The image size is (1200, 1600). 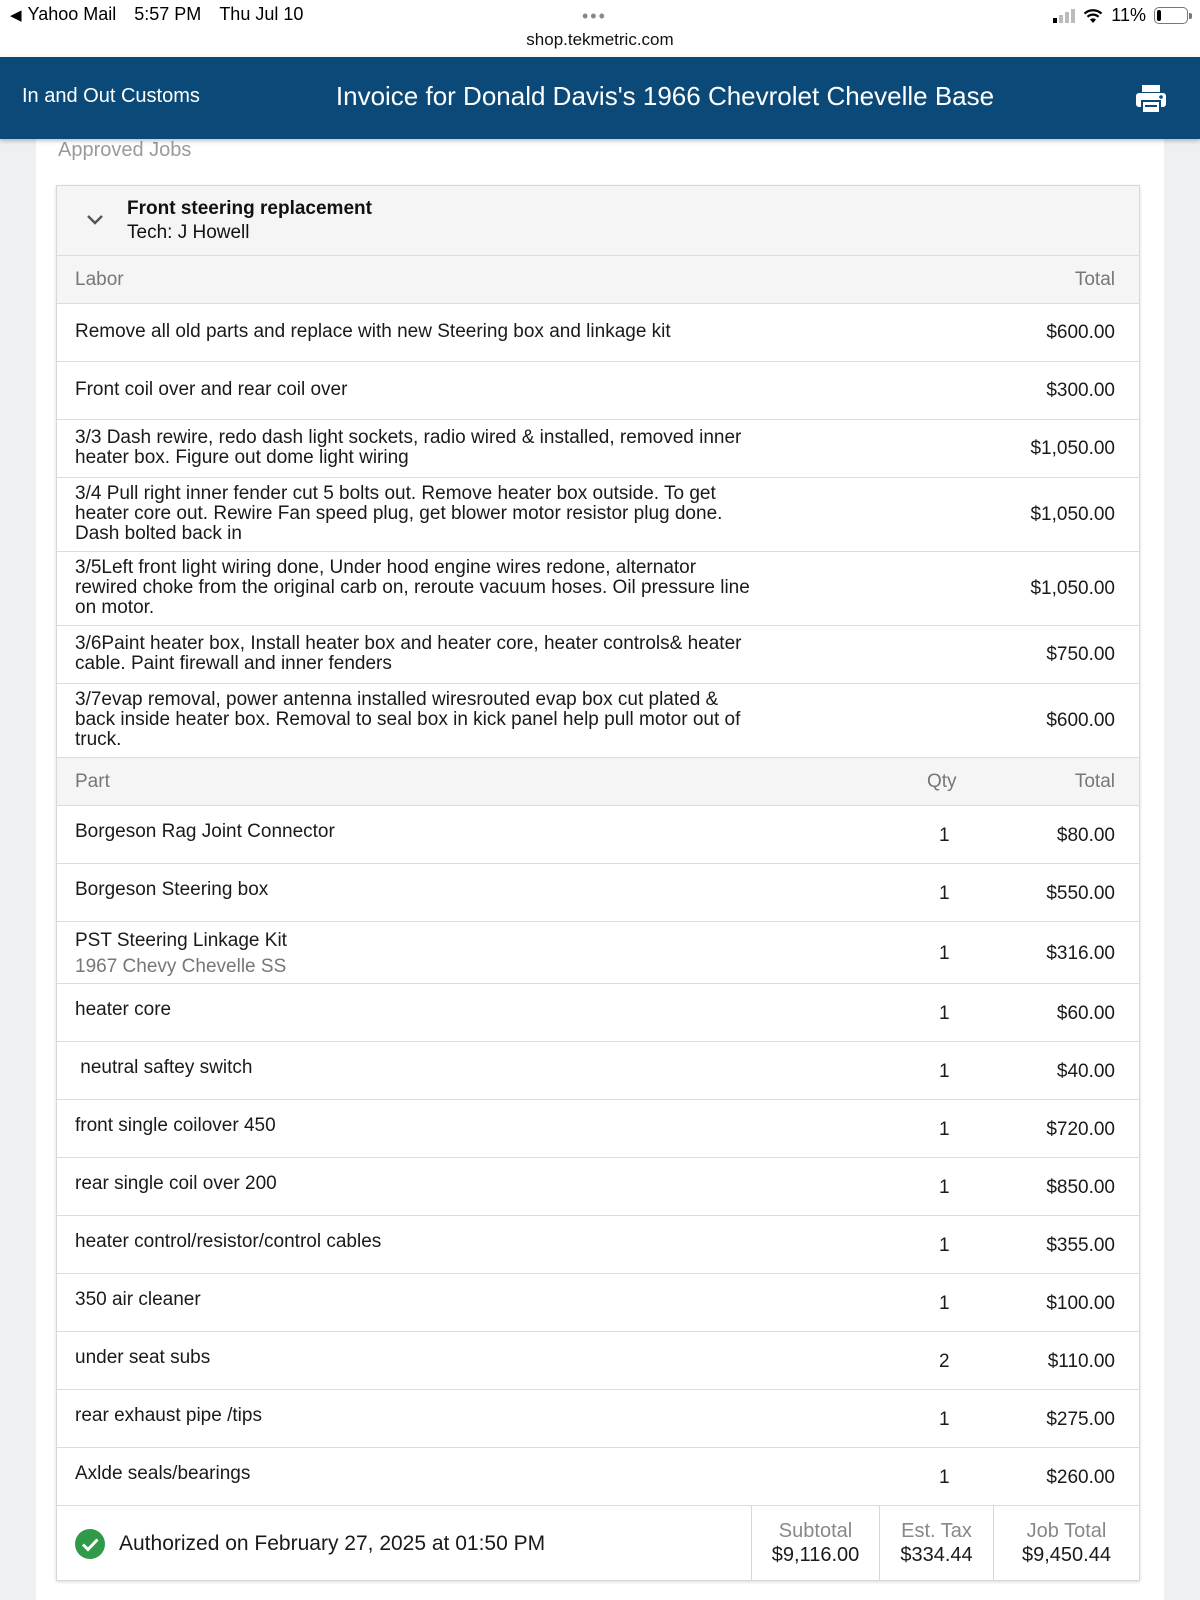 What do you see at coordinates (598, 1361) in the screenshot?
I see `part-row: under seat subs 2 $110.00` at bounding box center [598, 1361].